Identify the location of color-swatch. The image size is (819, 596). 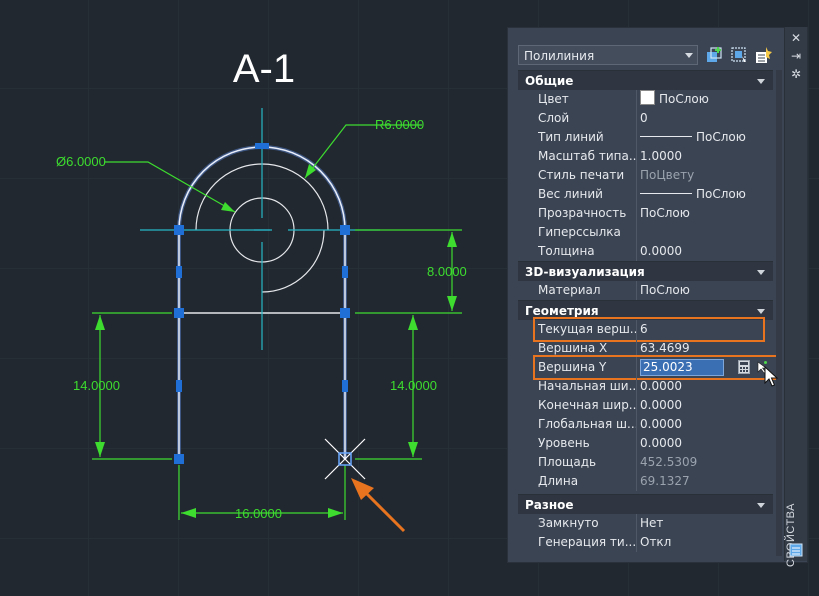
(647, 97).